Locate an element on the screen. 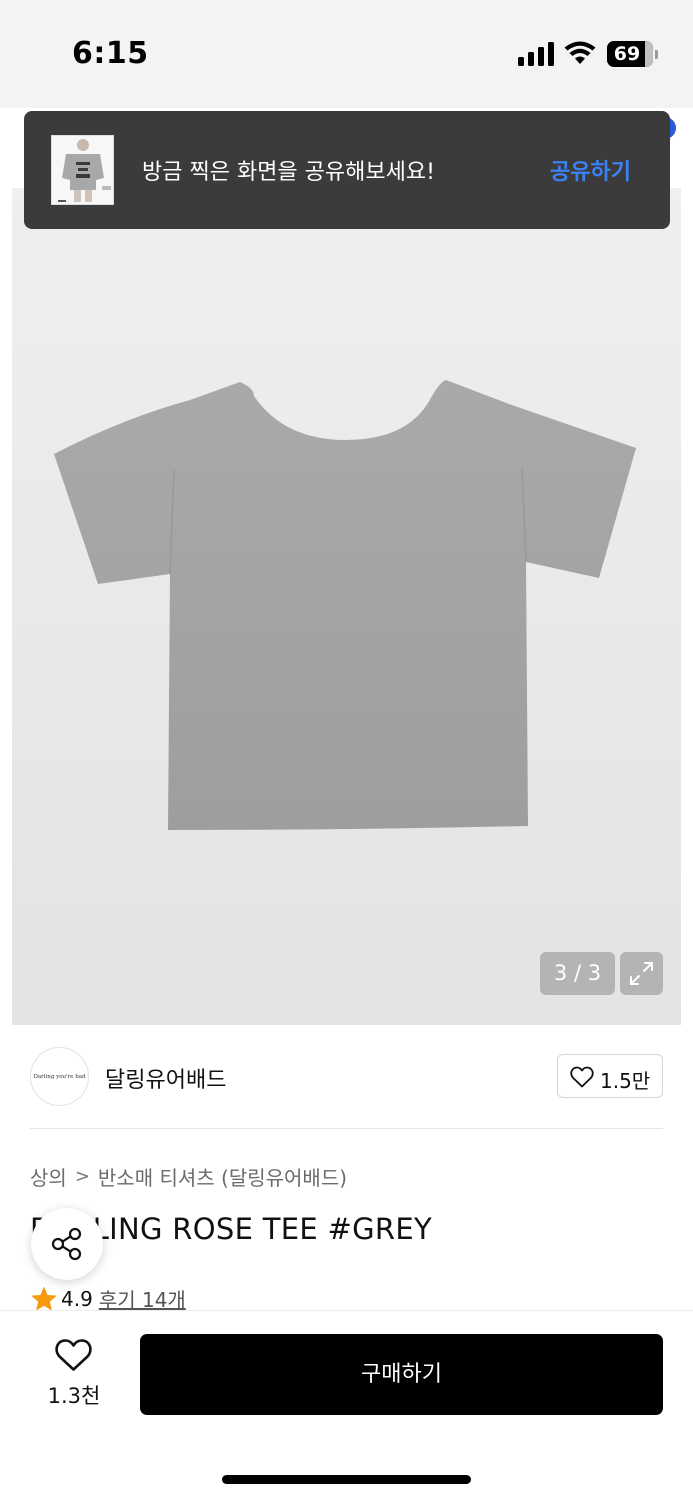  breadcrumb-category: 상의 is located at coordinates (48, 1178).